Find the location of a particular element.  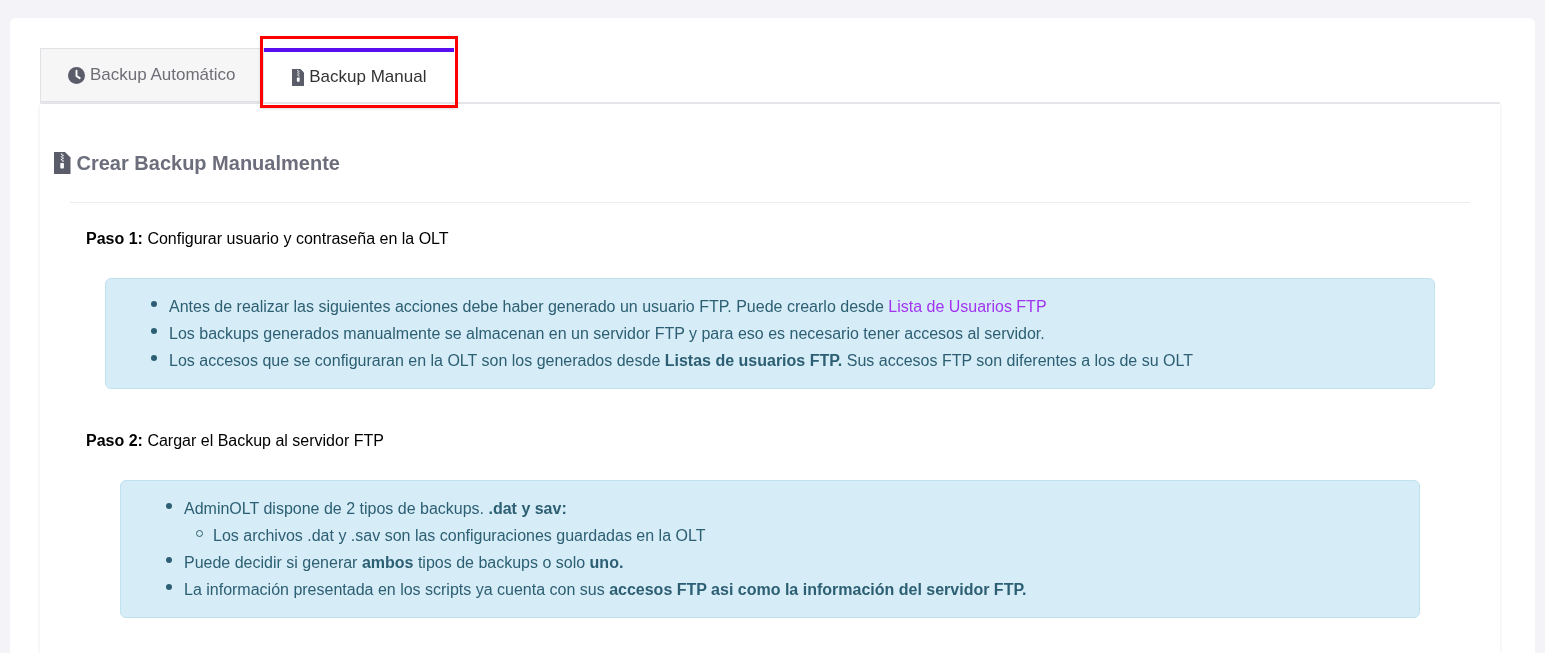

list-text: Los archivos .dat y .sav son las configuraciones guardadas en la OLT is located at coordinates (459, 536).